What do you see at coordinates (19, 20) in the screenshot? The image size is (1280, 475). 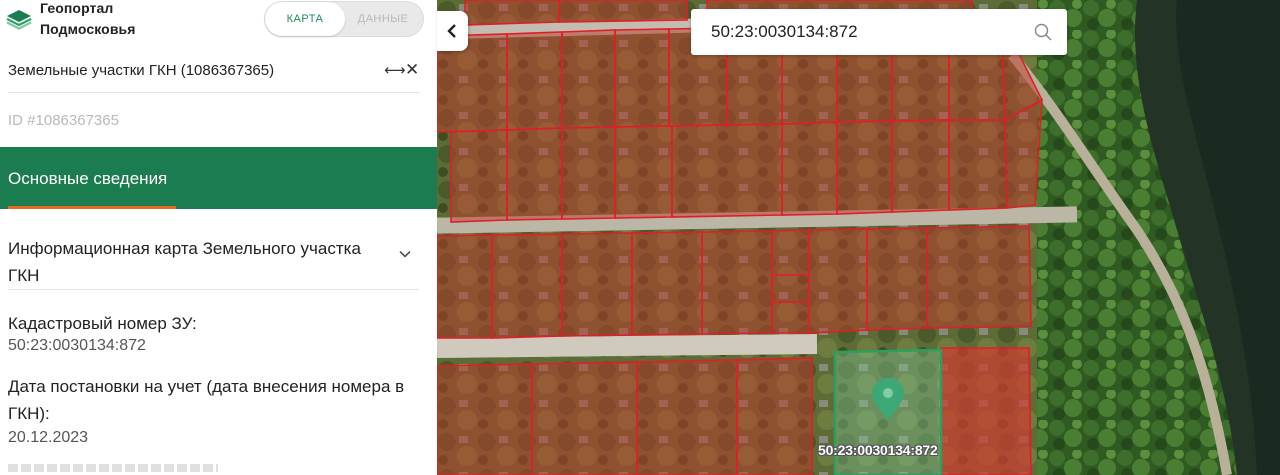 I see `layers-logo-icon` at bounding box center [19, 20].